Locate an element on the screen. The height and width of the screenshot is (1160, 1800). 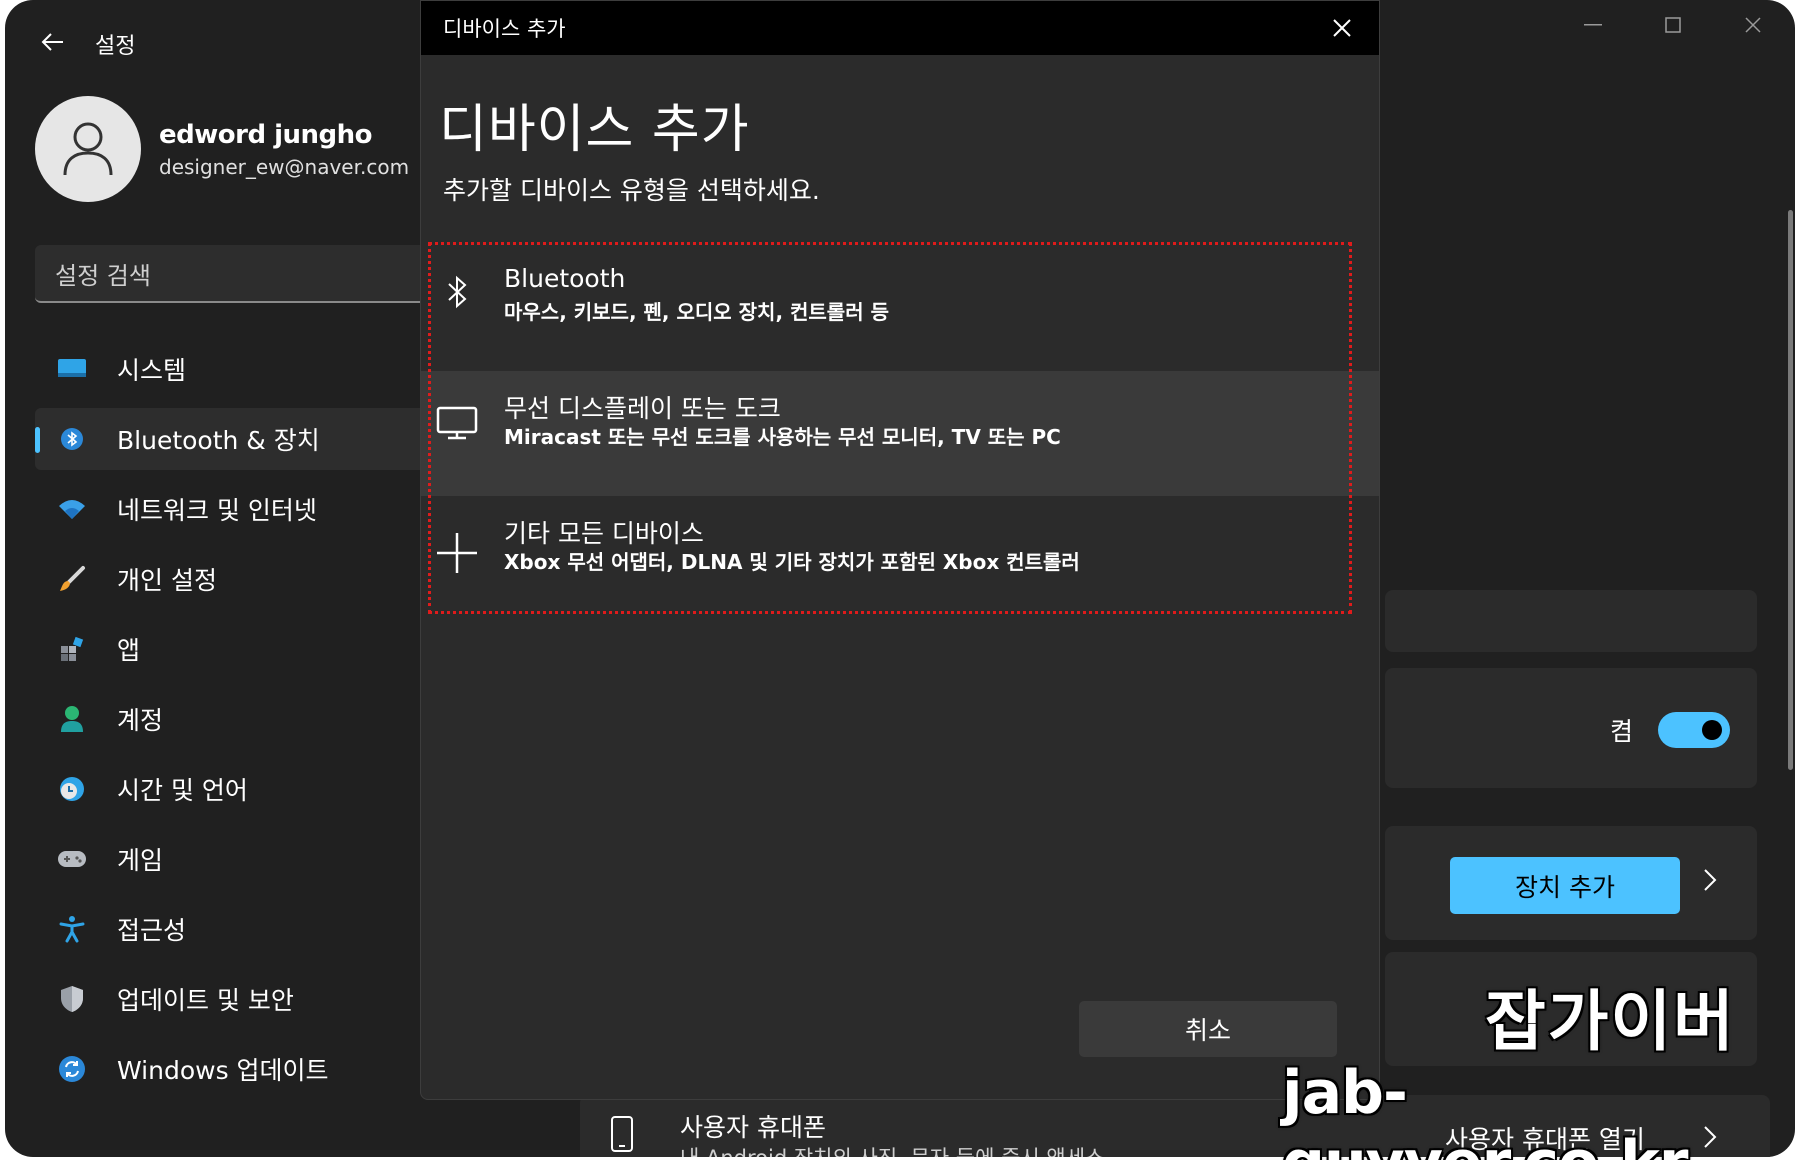
monitor-icon is located at coordinates (457, 423).